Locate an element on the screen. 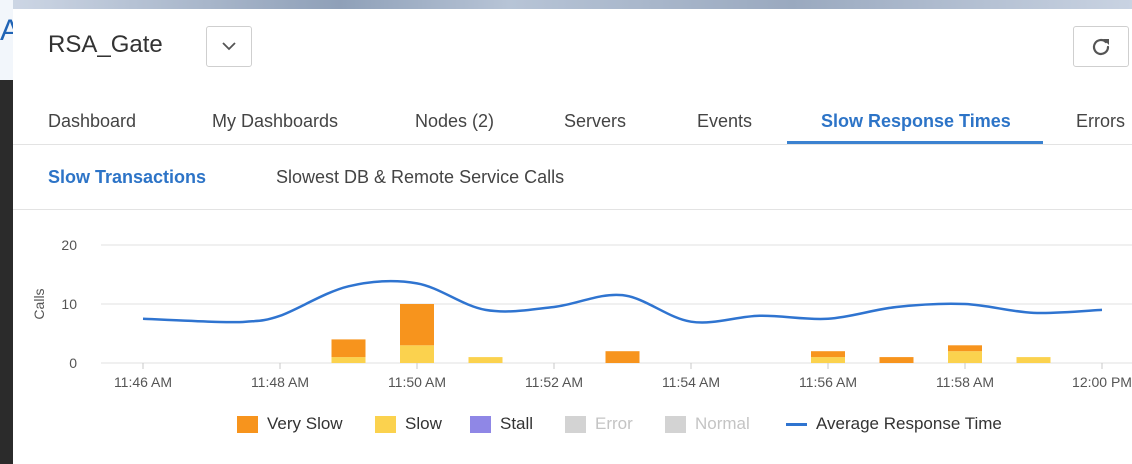  average-response-time-line is located at coordinates (622, 301).